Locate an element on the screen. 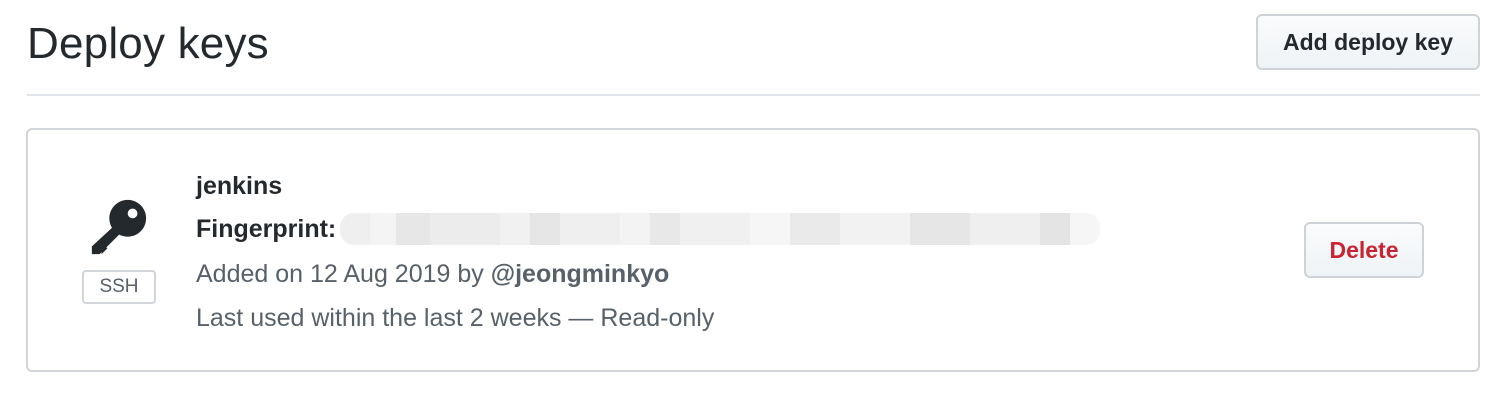  fingerprint-value-redacted is located at coordinates (720, 229).